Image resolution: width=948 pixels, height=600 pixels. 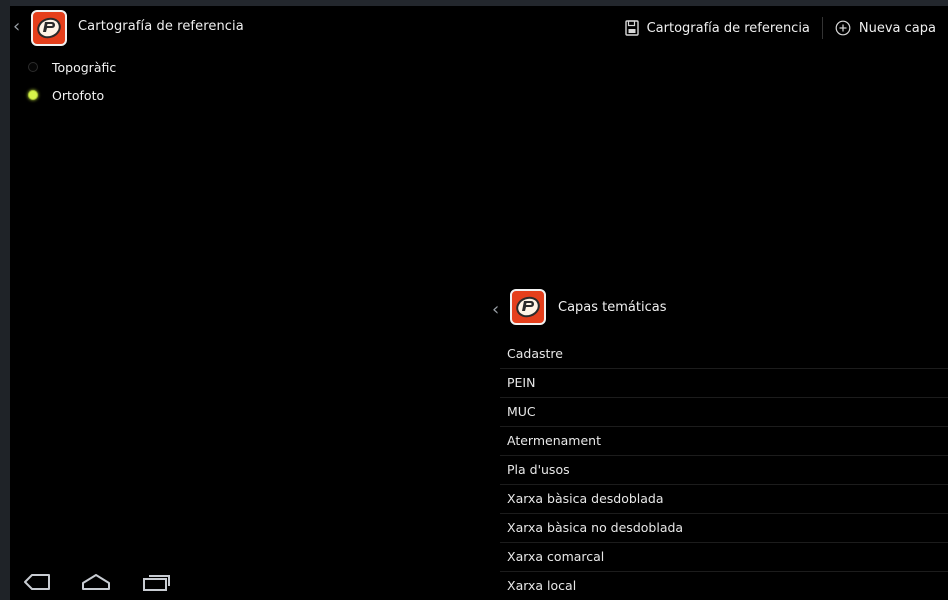 What do you see at coordinates (161, 26) in the screenshot?
I see `action-bar-title: Cartografía de referencia` at bounding box center [161, 26].